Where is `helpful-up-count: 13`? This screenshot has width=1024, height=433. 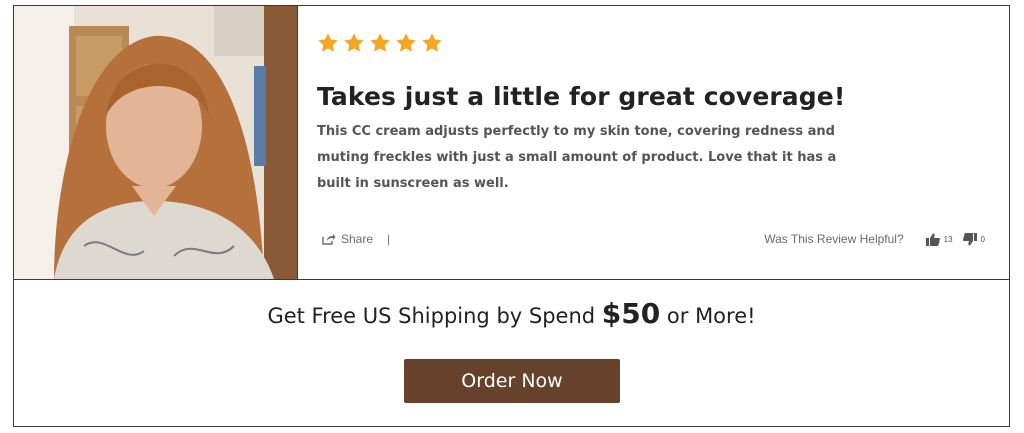 helpful-up-count: 13 is located at coordinates (948, 239).